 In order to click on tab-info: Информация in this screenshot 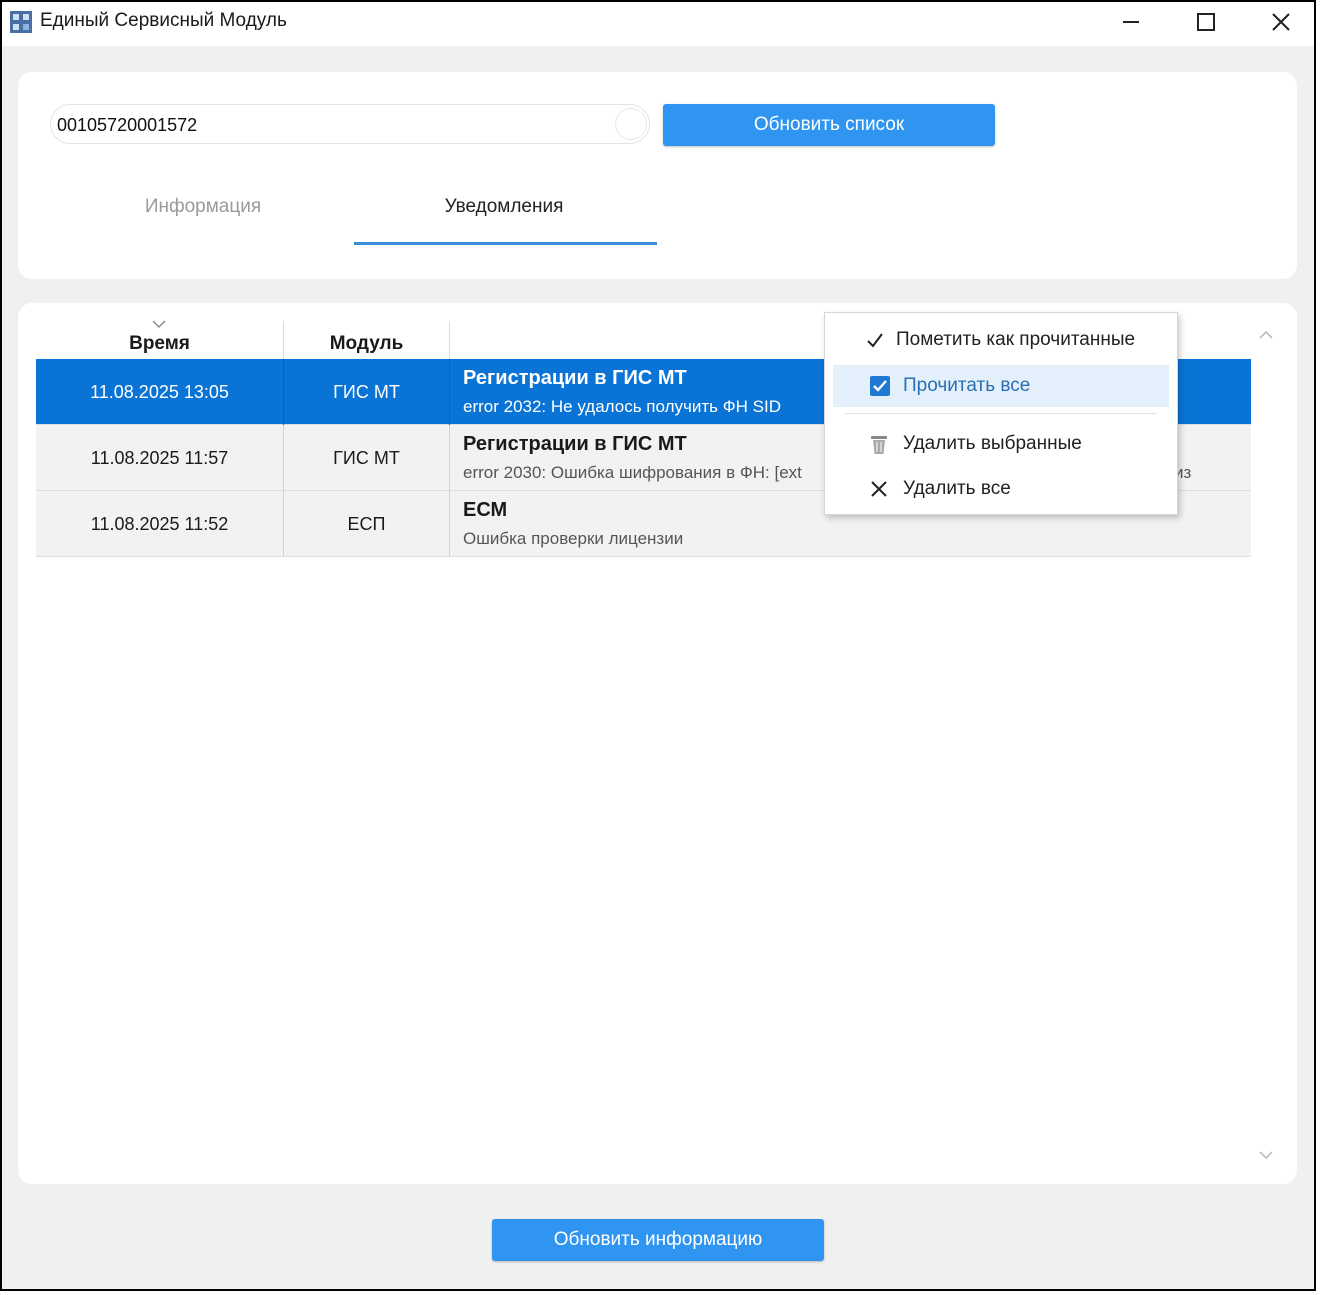, I will do `click(203, 207)`.